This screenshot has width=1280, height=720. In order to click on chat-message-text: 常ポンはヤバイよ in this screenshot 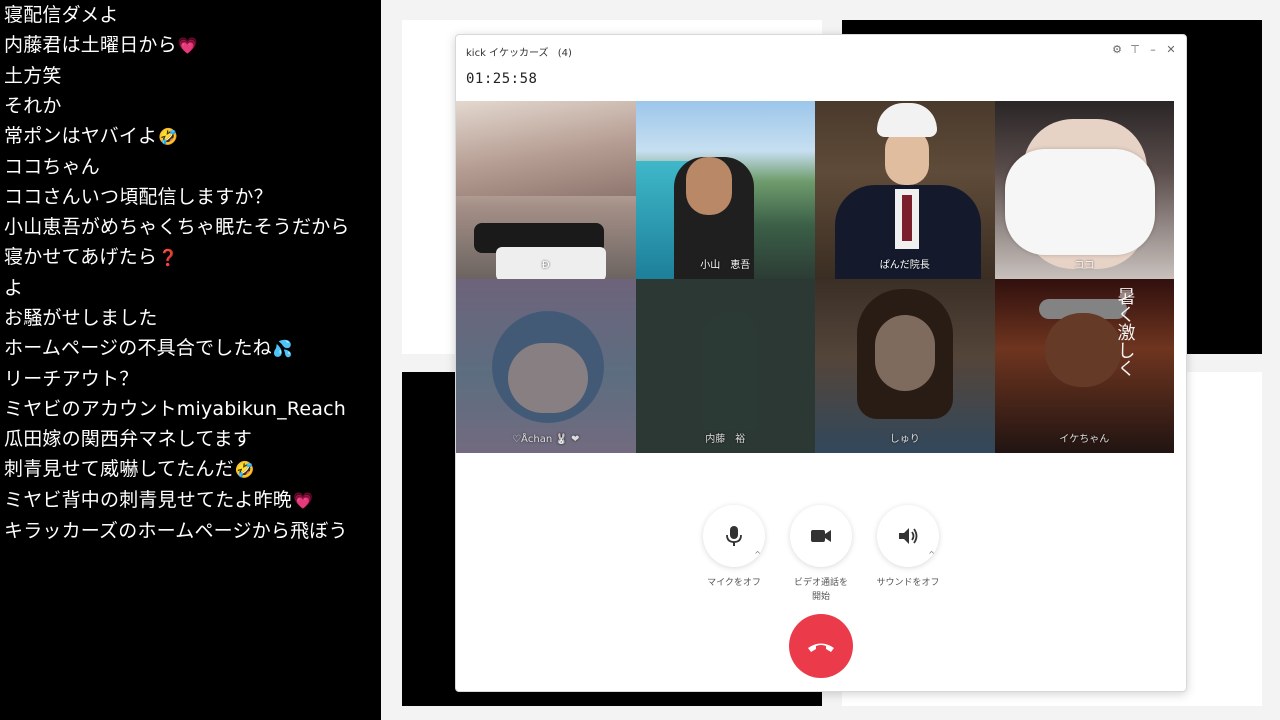, I will do `click(81, 136)`.